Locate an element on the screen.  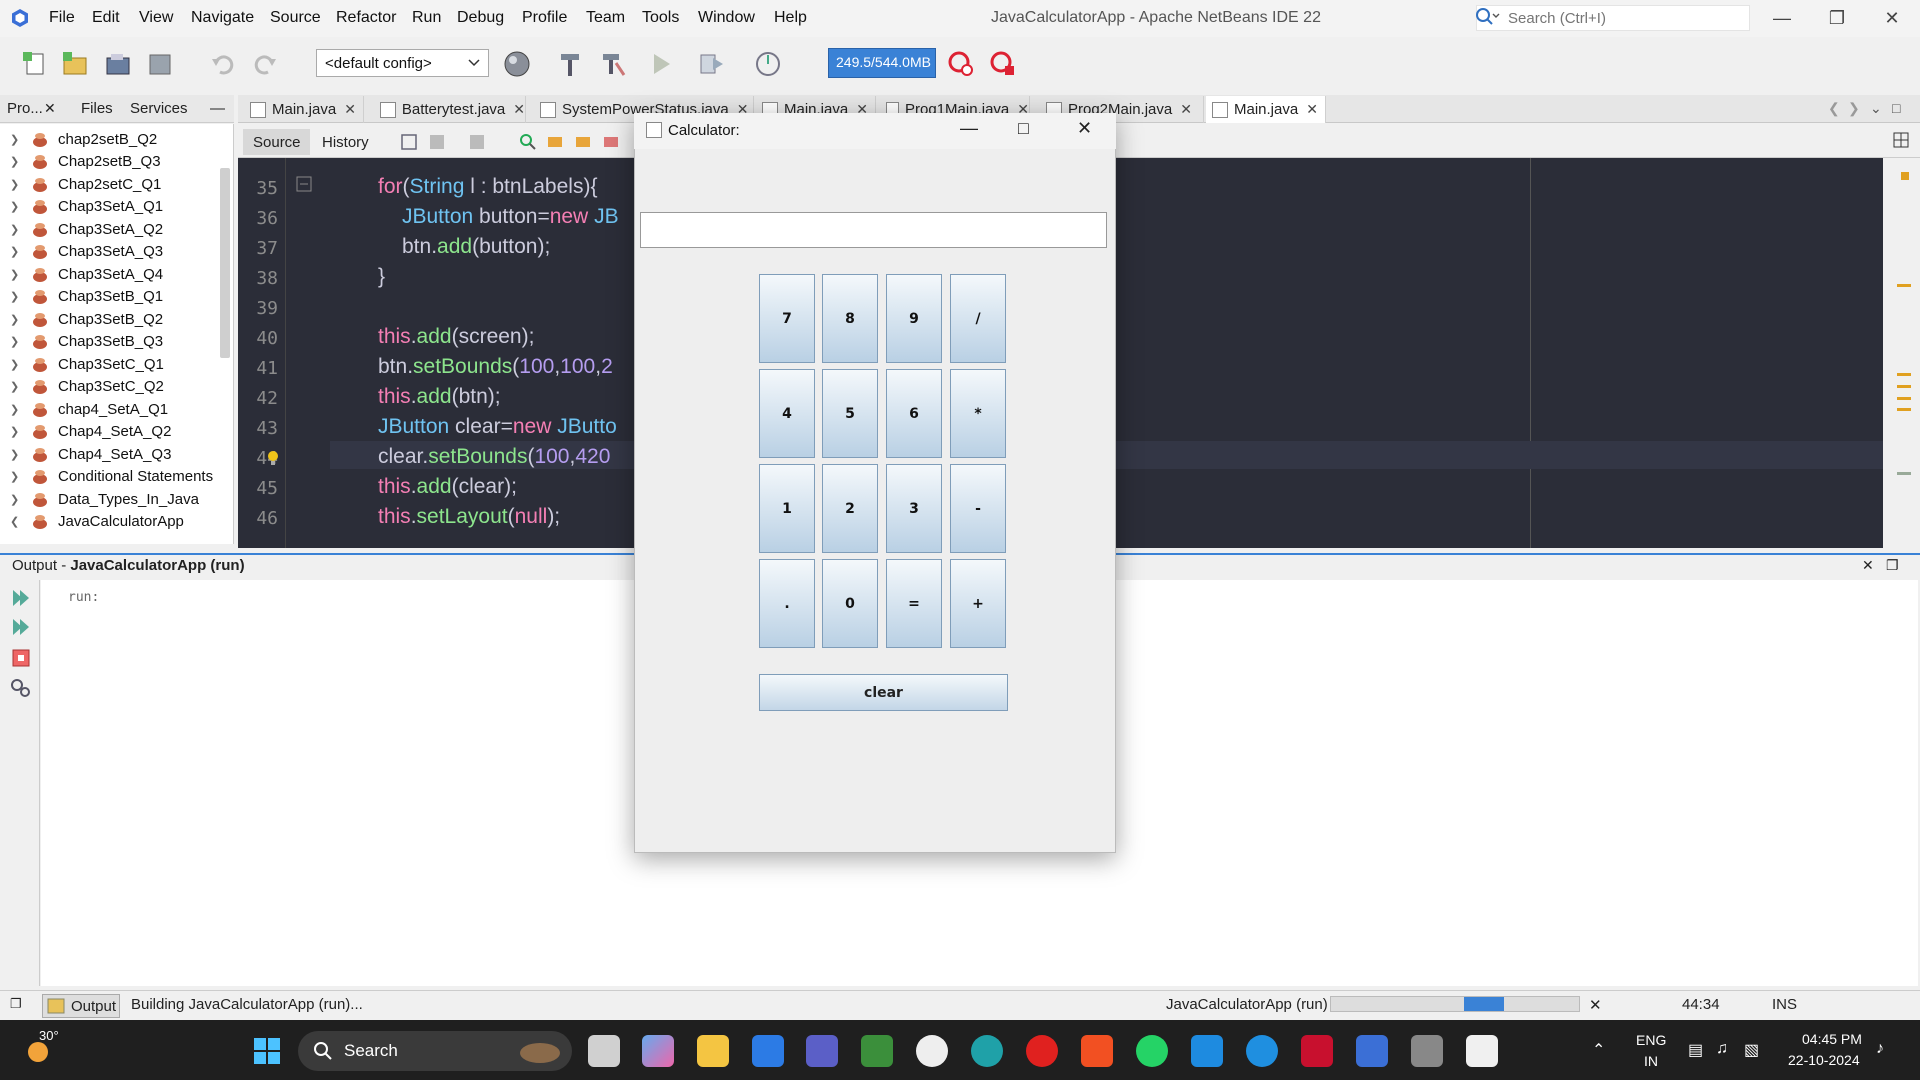
hint-bulb-icon is located at coordinates (273, 458).